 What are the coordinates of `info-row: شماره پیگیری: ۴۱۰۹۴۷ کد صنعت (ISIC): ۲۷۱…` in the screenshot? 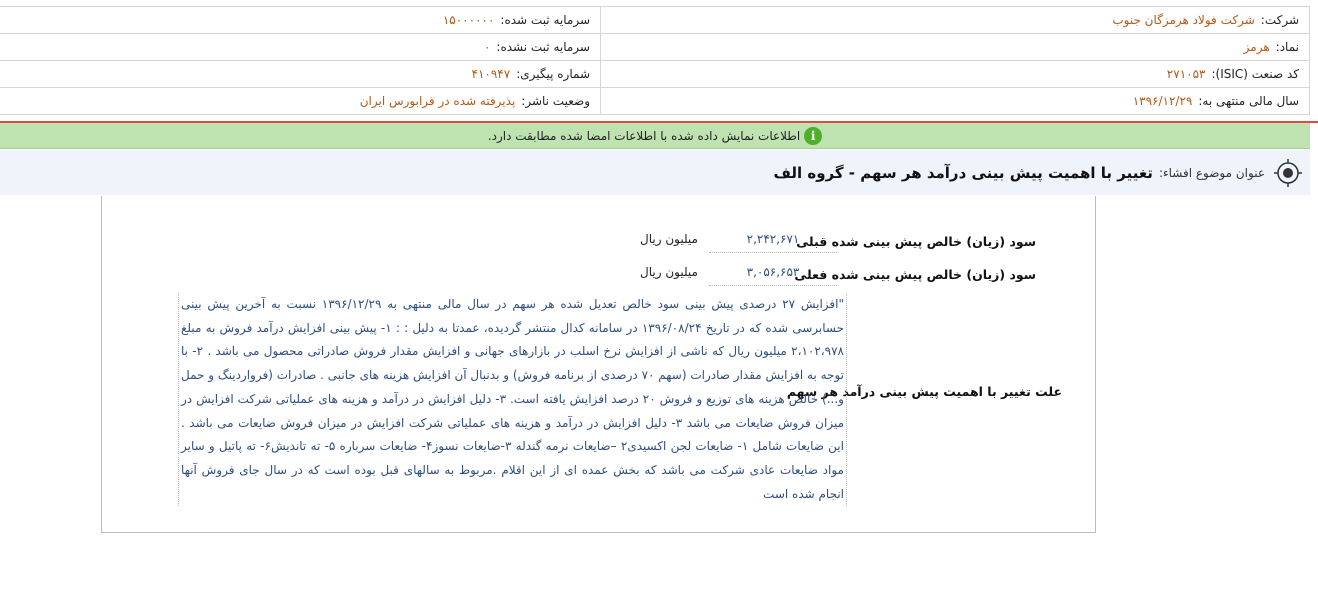 It's located at (655, 74).